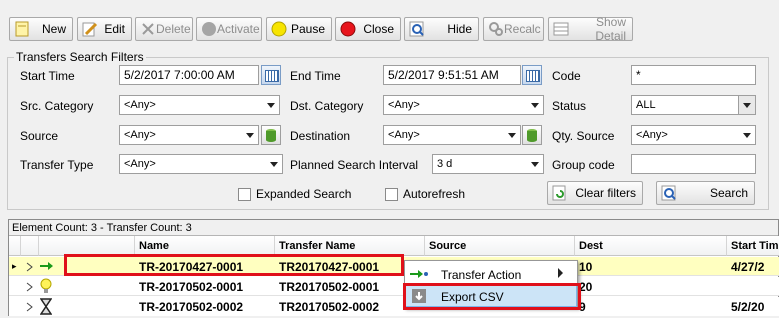 The height and width of the screenshot is (318, 779). I want to click on transfer-type-select: <Any>, so click(201, 164).